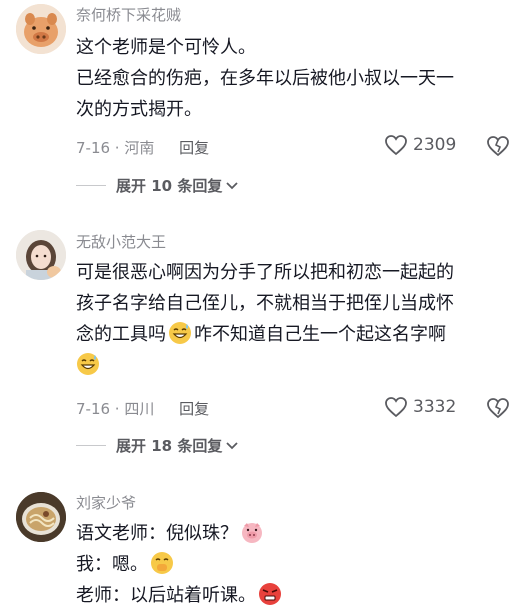  Describe the element at coordinates (435, 145) in the screenshot. I see `like-count: 2309` at that location.